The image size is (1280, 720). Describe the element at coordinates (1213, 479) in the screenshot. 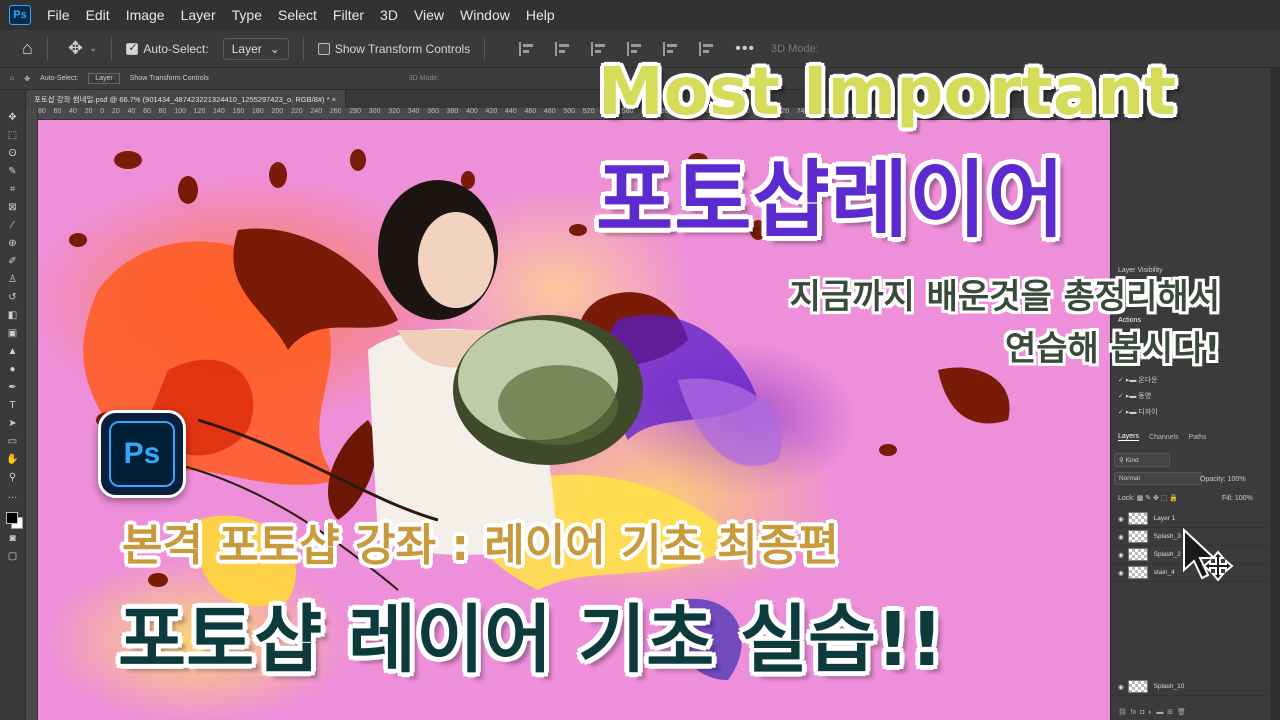

I see `opacity-label: Opacity:` at that location.